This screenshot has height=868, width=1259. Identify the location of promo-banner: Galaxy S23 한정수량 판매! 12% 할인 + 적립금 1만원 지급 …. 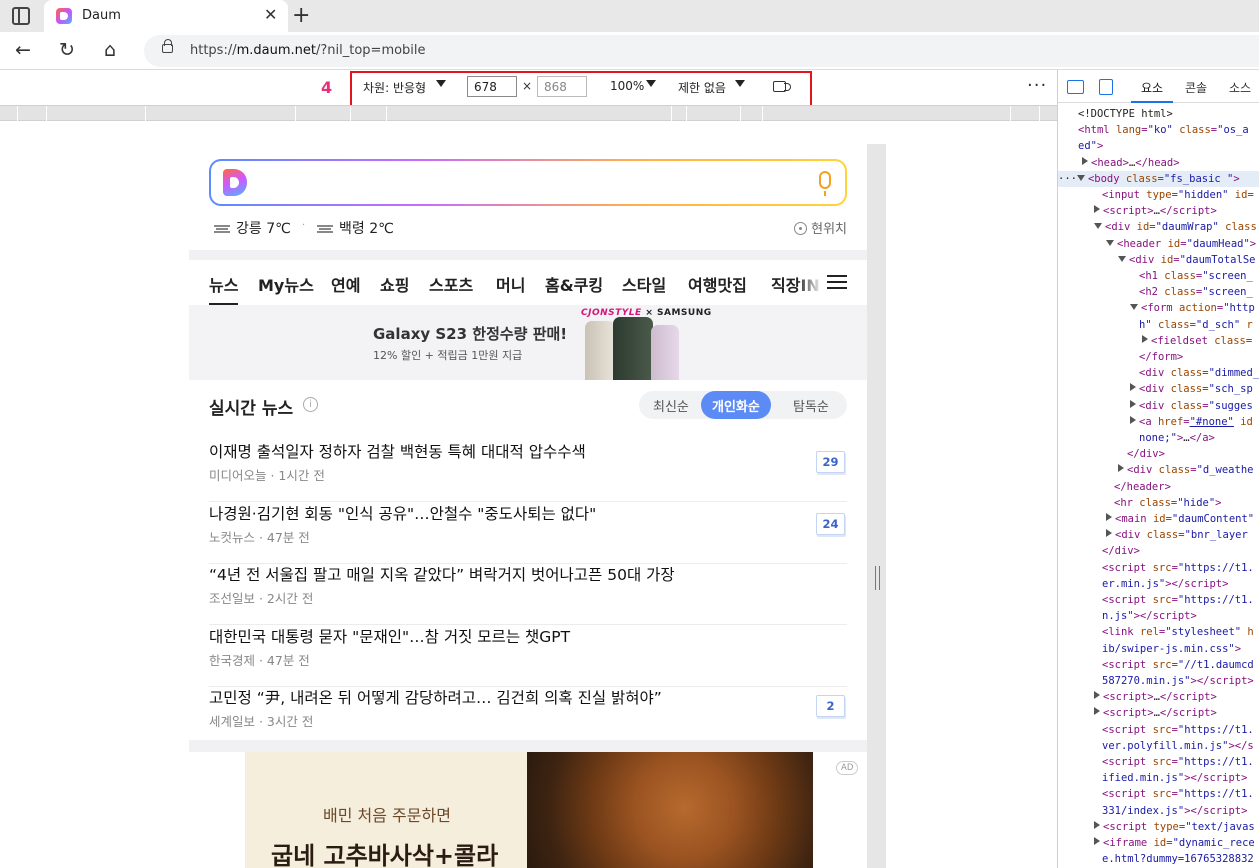
(528, 345).